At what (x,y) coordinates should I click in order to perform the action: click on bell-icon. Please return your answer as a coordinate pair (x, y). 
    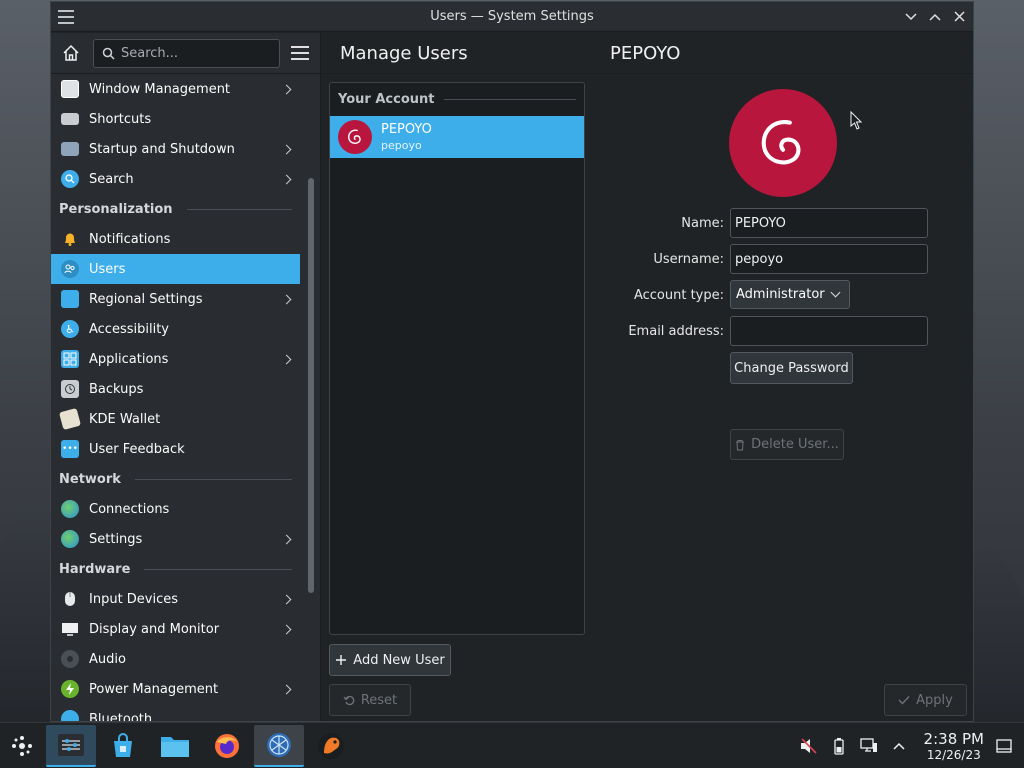
    Looking at the image, I should click on (70, 239).